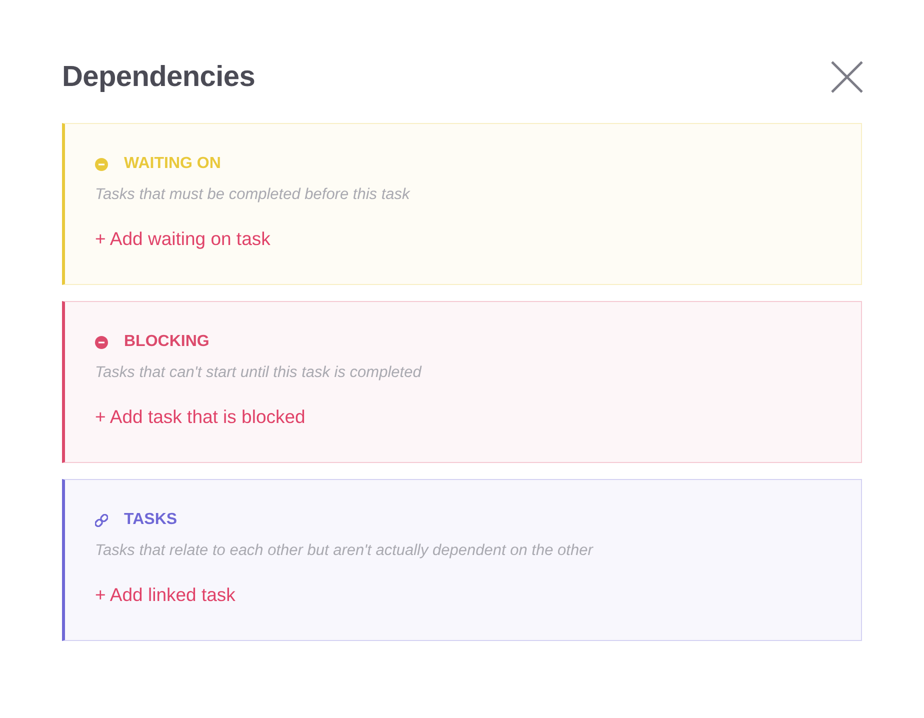 The height and width of the screenshot is (718, 924). Describe the element at coordinates (847, 77) in the screenshot. I see `close-icon` at that location.